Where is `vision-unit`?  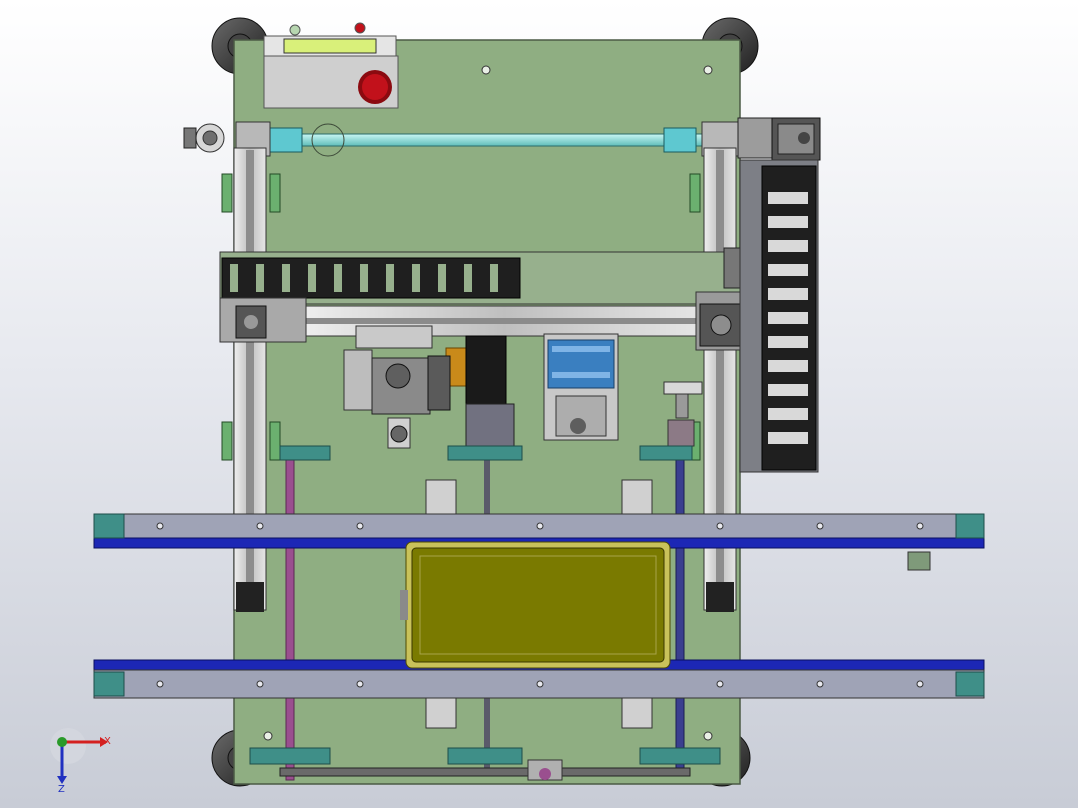 vision-unit is located at coordinates (581, 387).